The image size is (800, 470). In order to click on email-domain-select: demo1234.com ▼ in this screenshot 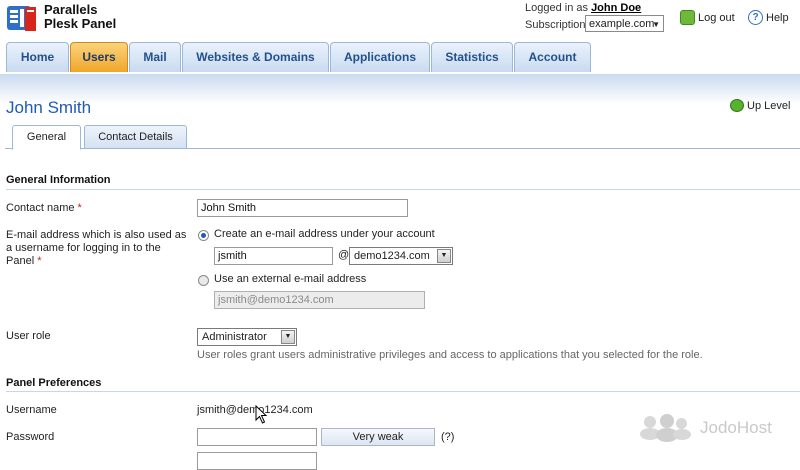, I will do `click(401, 256)`.